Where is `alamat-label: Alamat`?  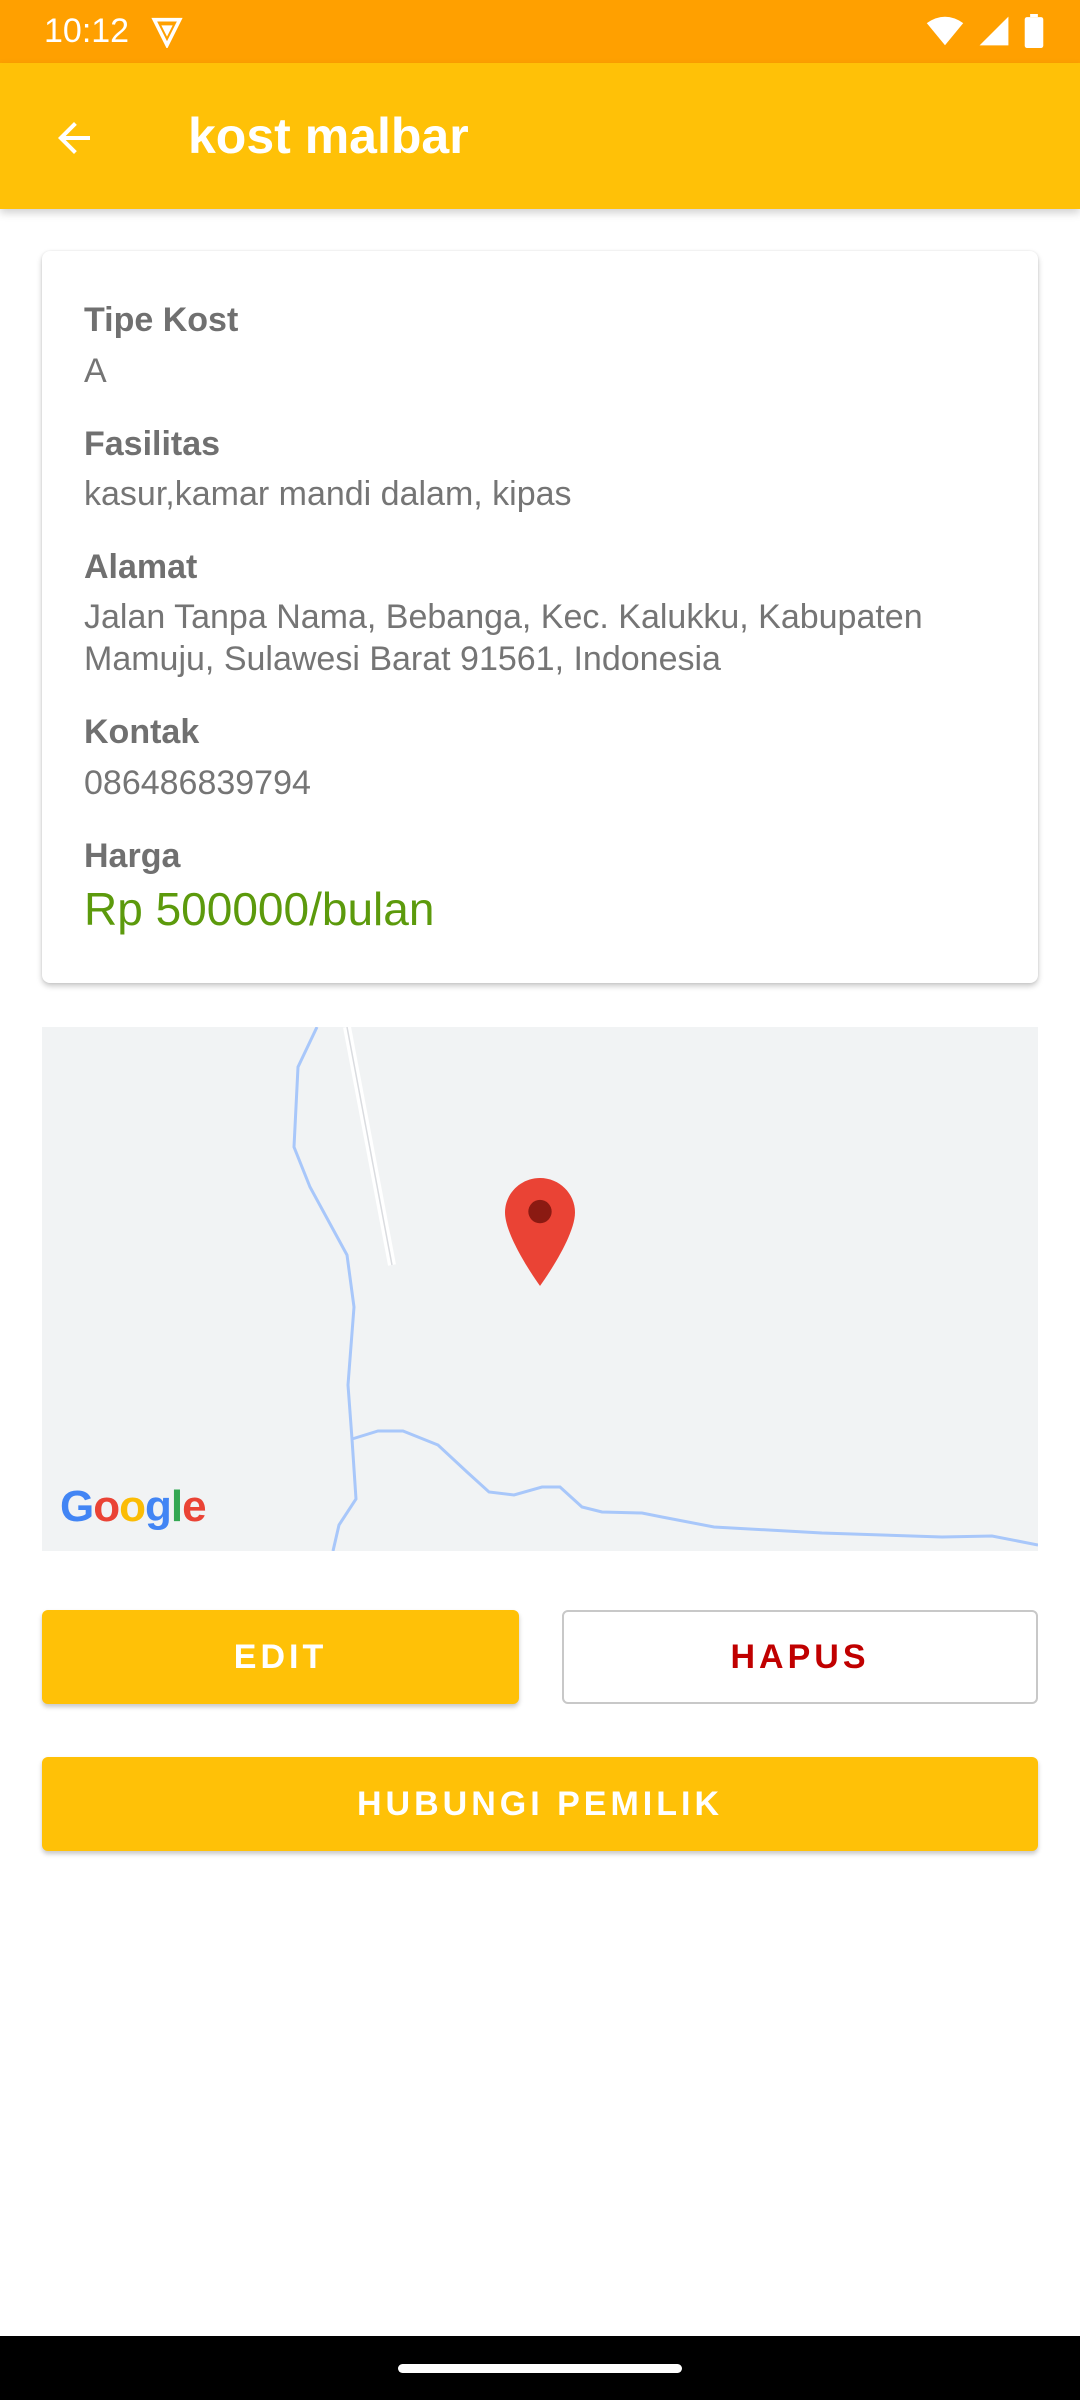
alamat-label: Alamat is located at coordinates (141, 567).